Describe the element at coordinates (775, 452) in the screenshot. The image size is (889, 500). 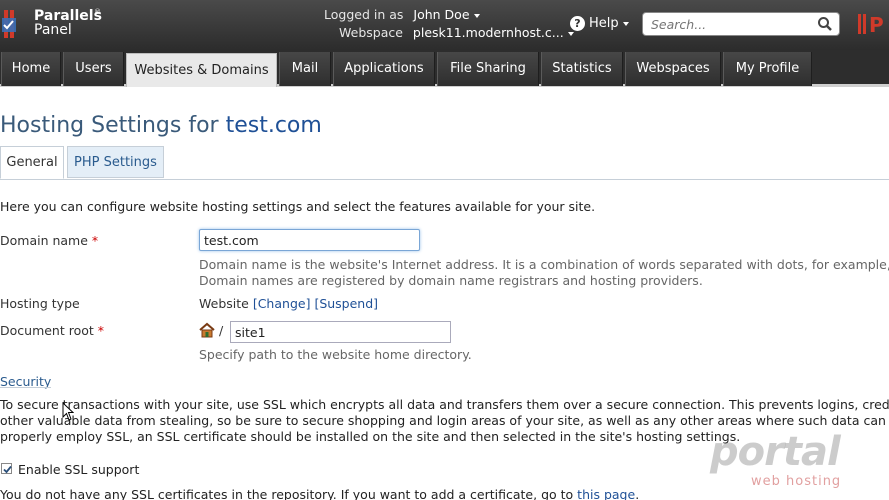
I see `watermark-portal: portal` at that location.